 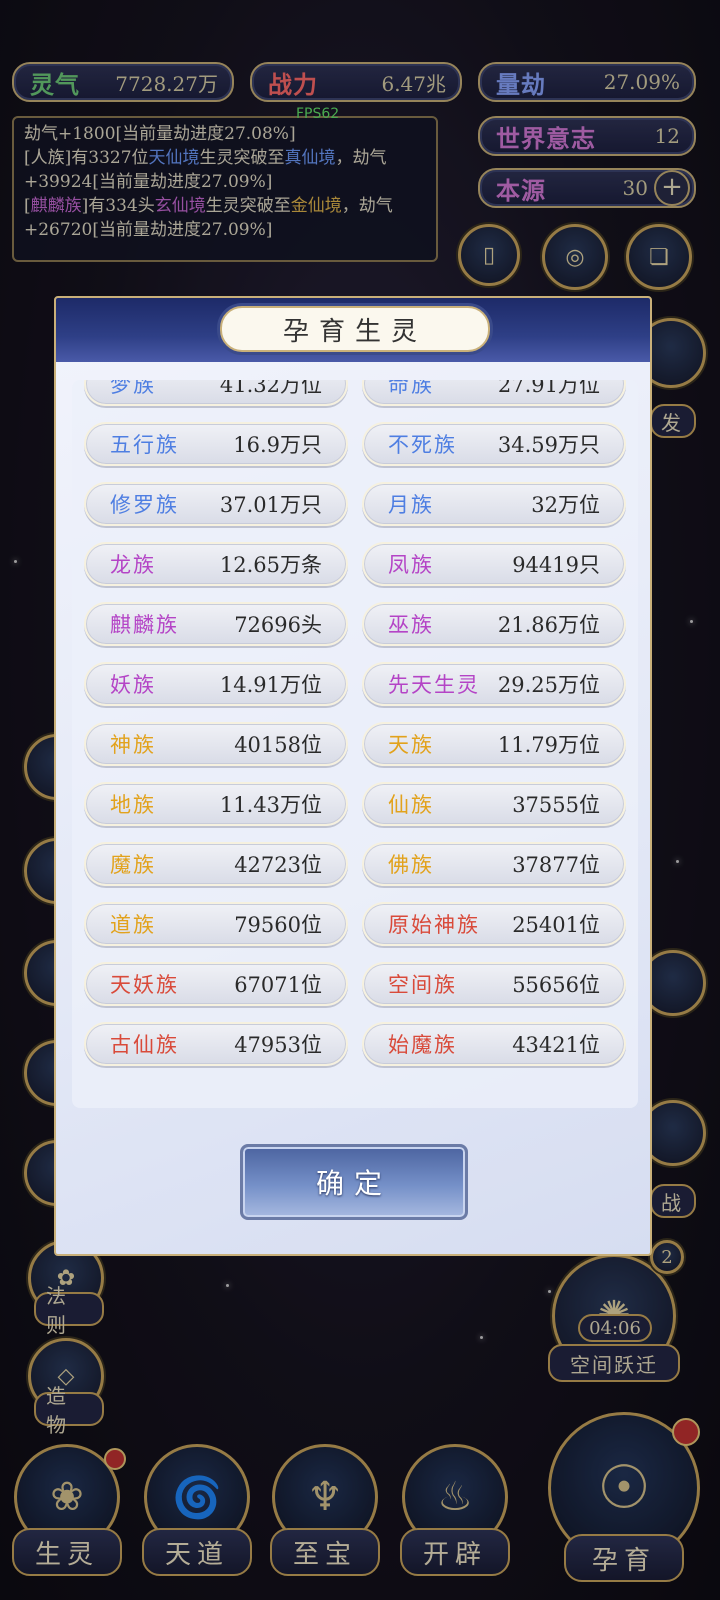 I want to click on race-count: 41.32万位, so click(x=270, y=388).